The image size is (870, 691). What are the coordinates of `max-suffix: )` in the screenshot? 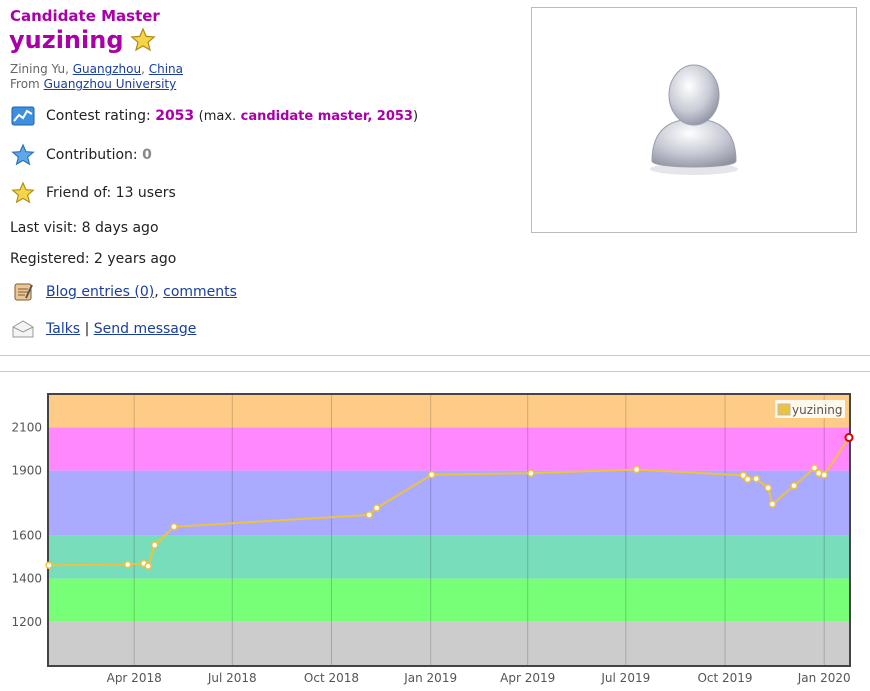 It's located at (415, 116).